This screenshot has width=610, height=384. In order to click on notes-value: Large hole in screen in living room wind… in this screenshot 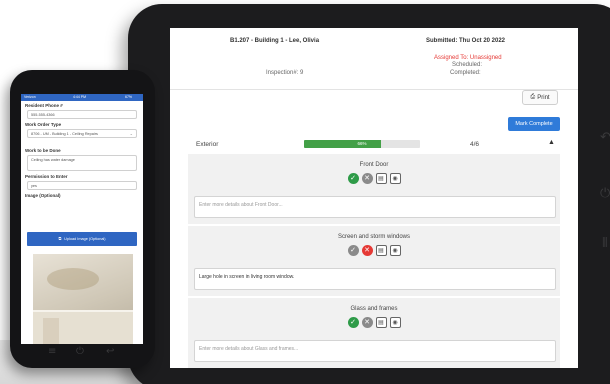, I will do `click(247, 277)`.